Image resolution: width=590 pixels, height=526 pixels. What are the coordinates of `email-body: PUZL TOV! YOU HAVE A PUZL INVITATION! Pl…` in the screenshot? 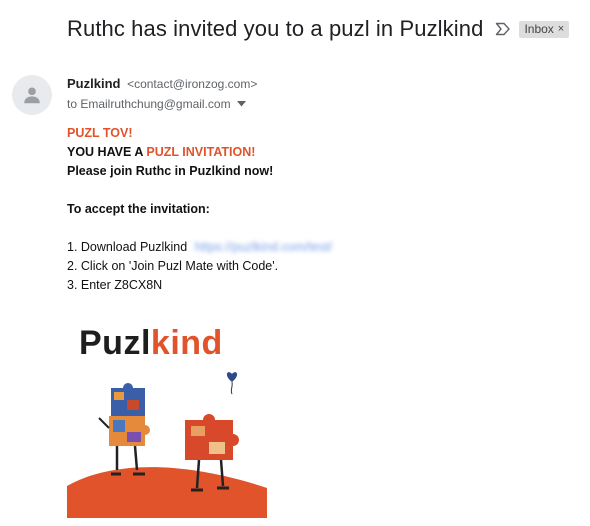 It's located at (199, 209).